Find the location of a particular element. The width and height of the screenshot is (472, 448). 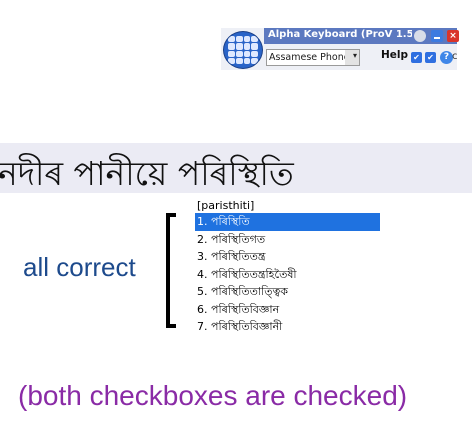

toolbar-titlebar: Alpha Keyboard (ProV 1.5.5 × is located at coordinates (361, 36).